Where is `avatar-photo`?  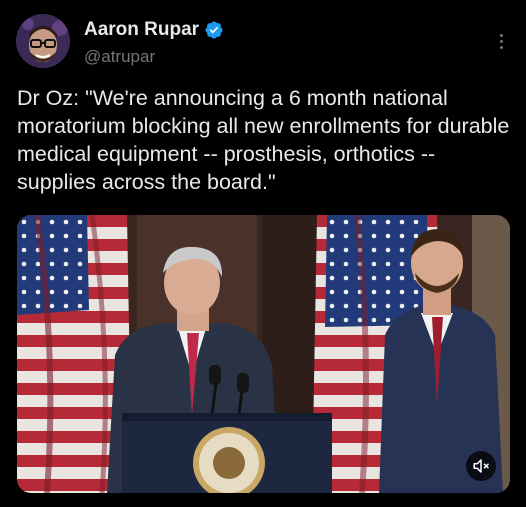
avatar-photo is located at coordinates (43, 41).